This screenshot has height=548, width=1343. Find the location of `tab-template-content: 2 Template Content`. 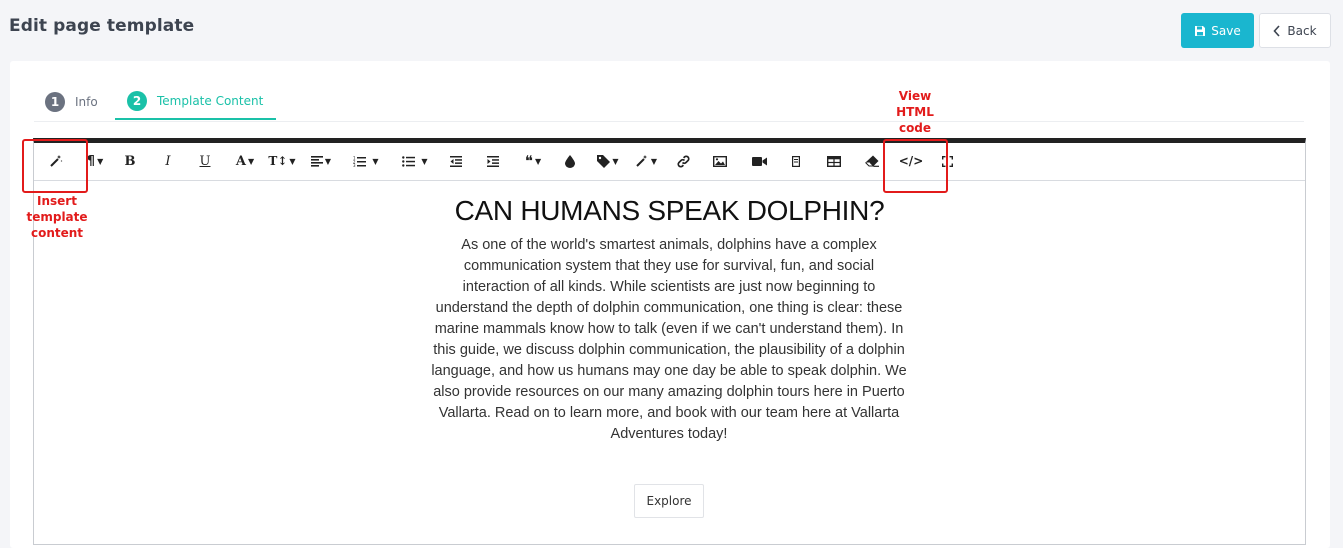

tab-template-content: 2 Template Content is located at coordinates (195, 101).